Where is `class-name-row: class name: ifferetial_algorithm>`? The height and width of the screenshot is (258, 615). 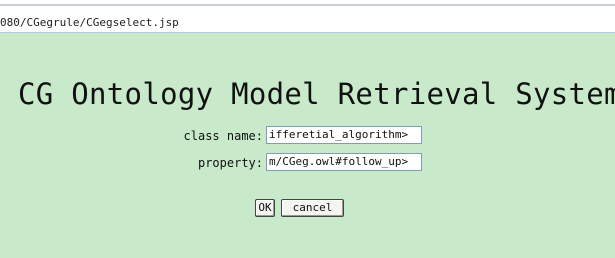
class-name-row: class name: ifferetial_algorithm> is located at coordinates (307, 136).